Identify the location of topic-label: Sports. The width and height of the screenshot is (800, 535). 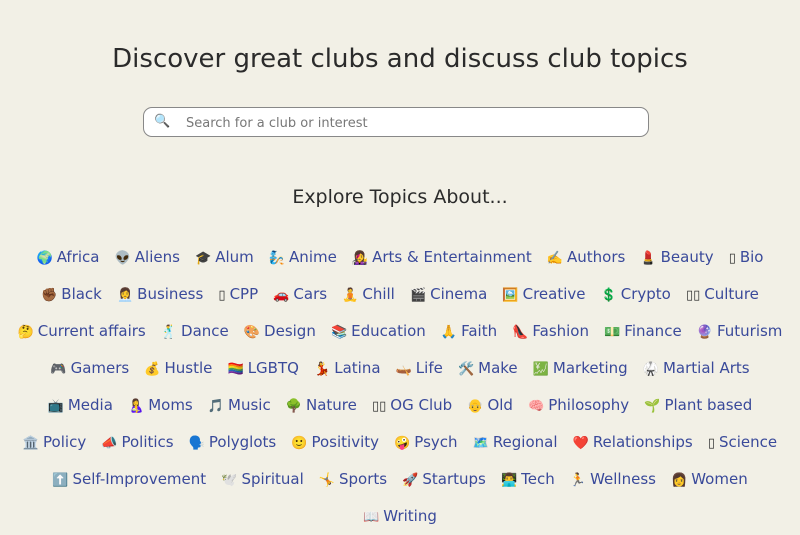
(363, 479).